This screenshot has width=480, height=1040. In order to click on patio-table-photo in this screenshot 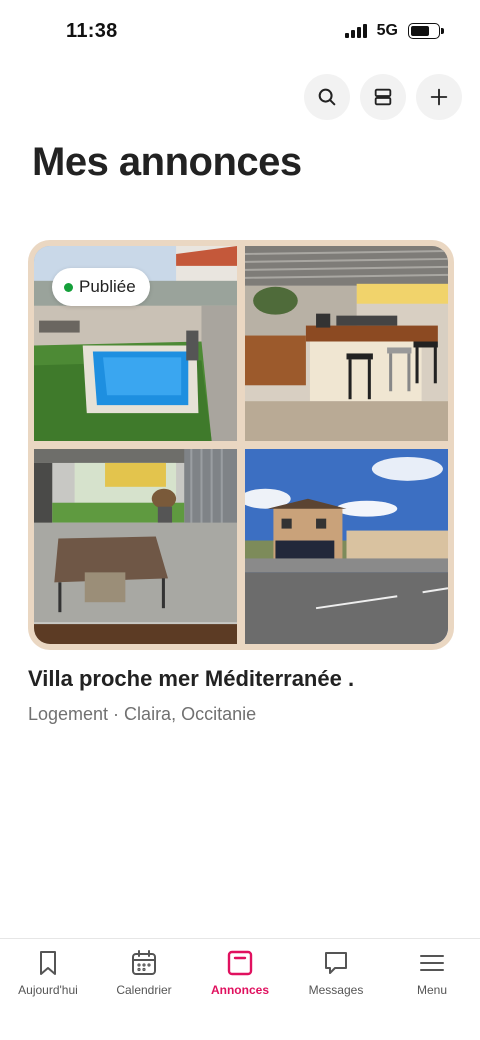, I will do `click(135, 546)`.